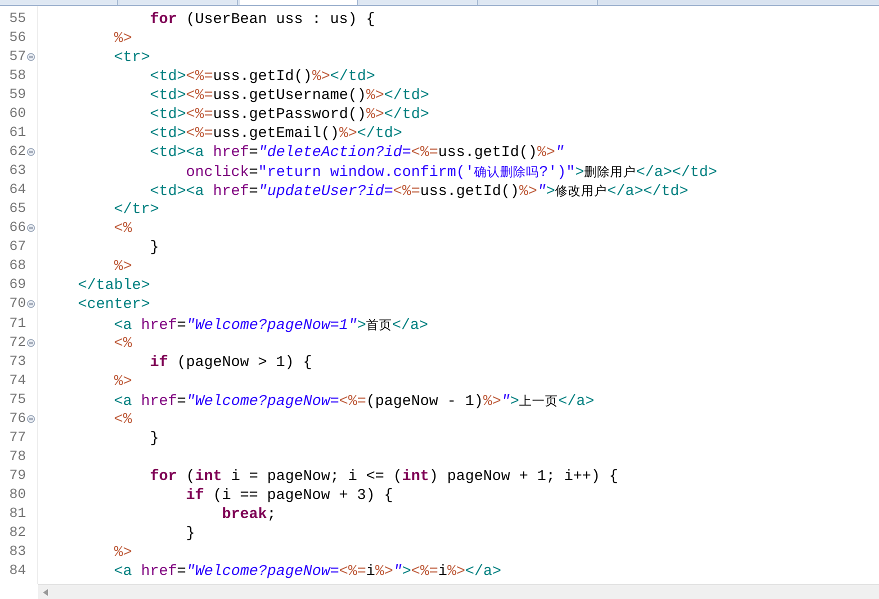  What do you see at coordinates (17, 533) in the screenshot?
I see `line-number: 82` at bounding box center [17, 533].